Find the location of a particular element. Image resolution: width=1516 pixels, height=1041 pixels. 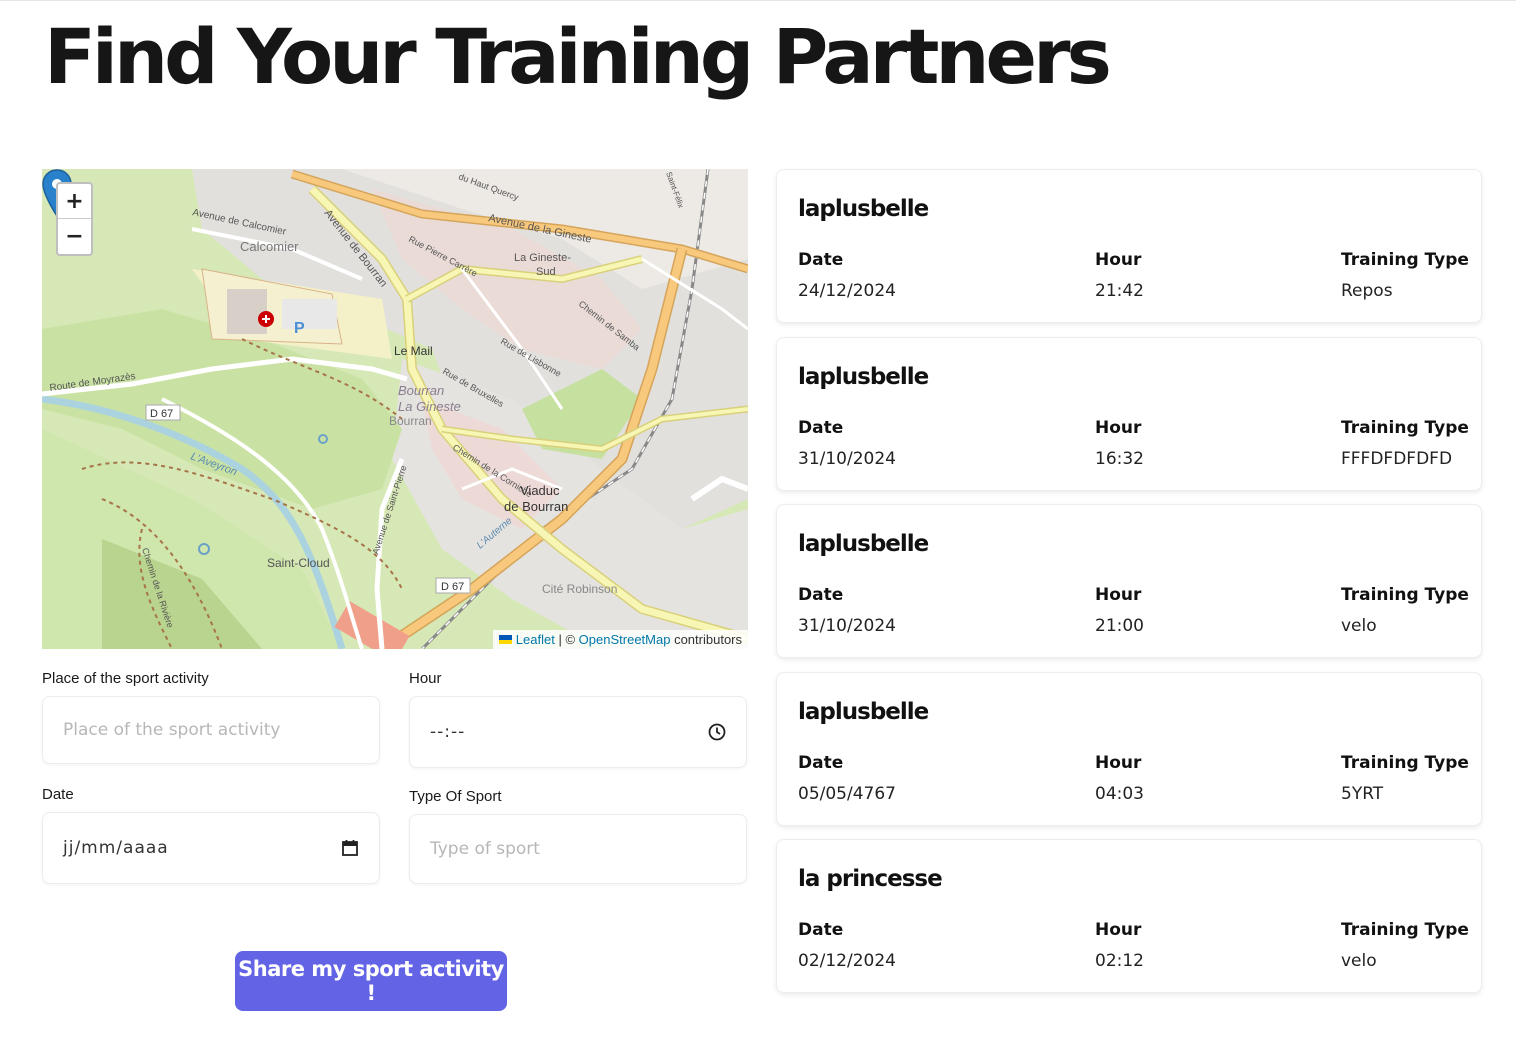

training-type-value: Repos is located at coordinates (1367, 291).